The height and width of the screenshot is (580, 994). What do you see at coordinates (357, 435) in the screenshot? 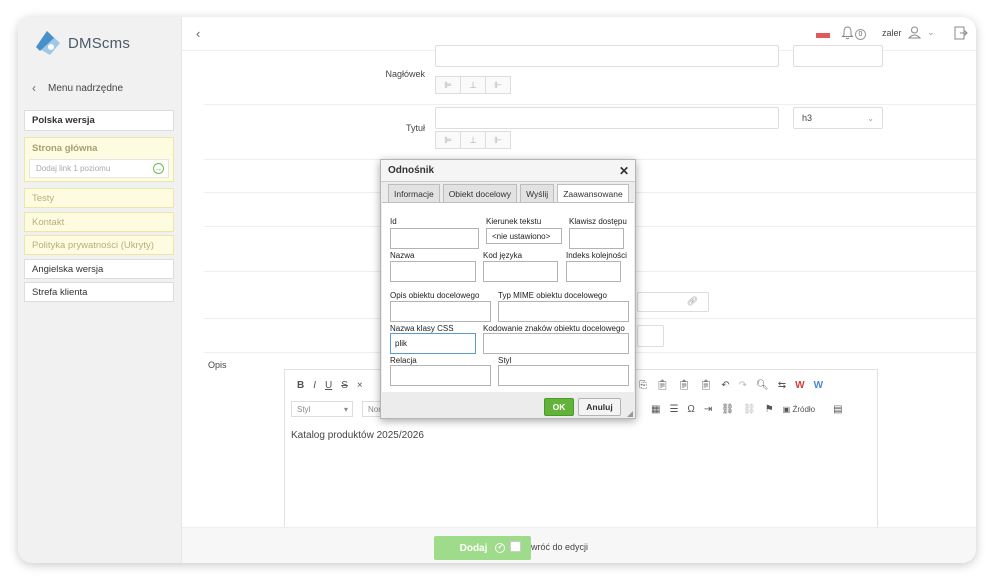
I see `editor-content: Katalog produktów 2025/2026` at bounding box center [357, 435].